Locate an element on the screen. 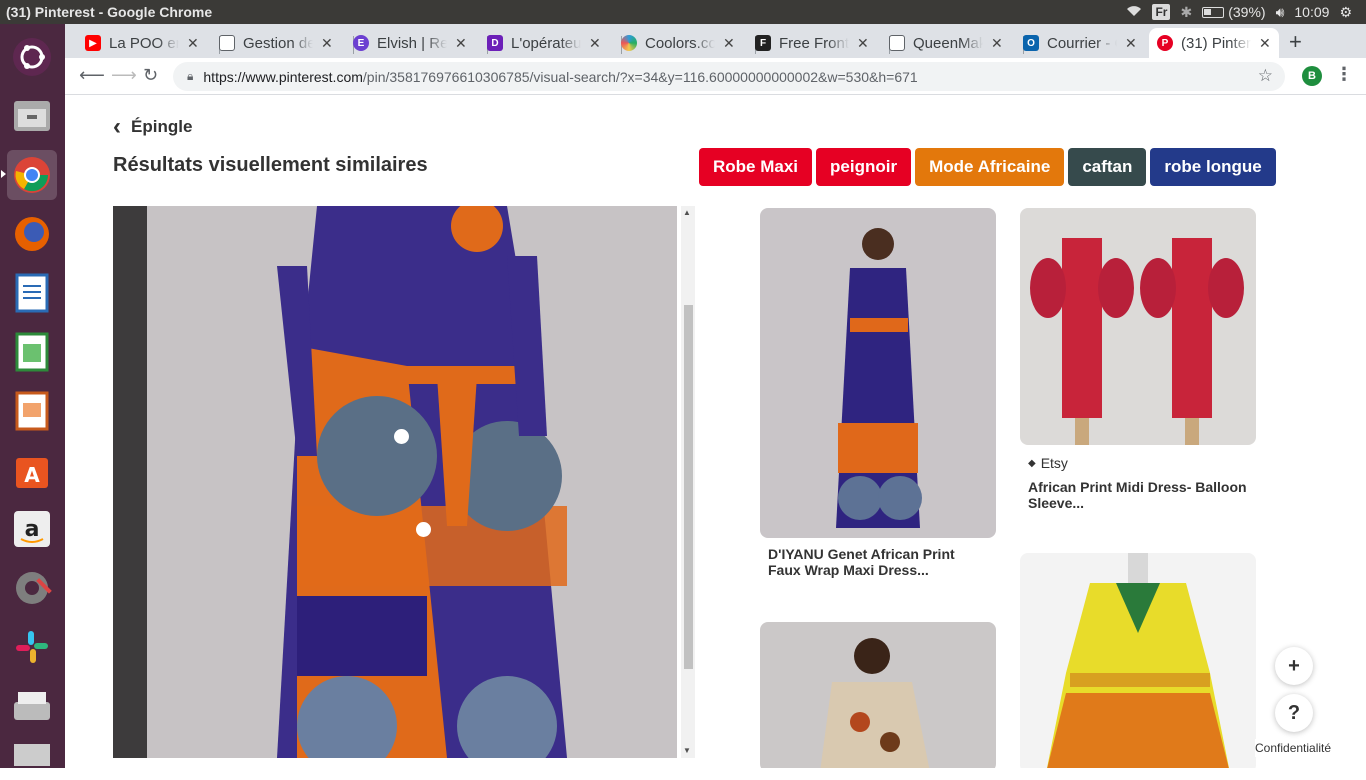 Image resolution: width=1366 pixels, height=780 pixels. tab-1: Gestion des ✕ is located at coordinates (286, 43).